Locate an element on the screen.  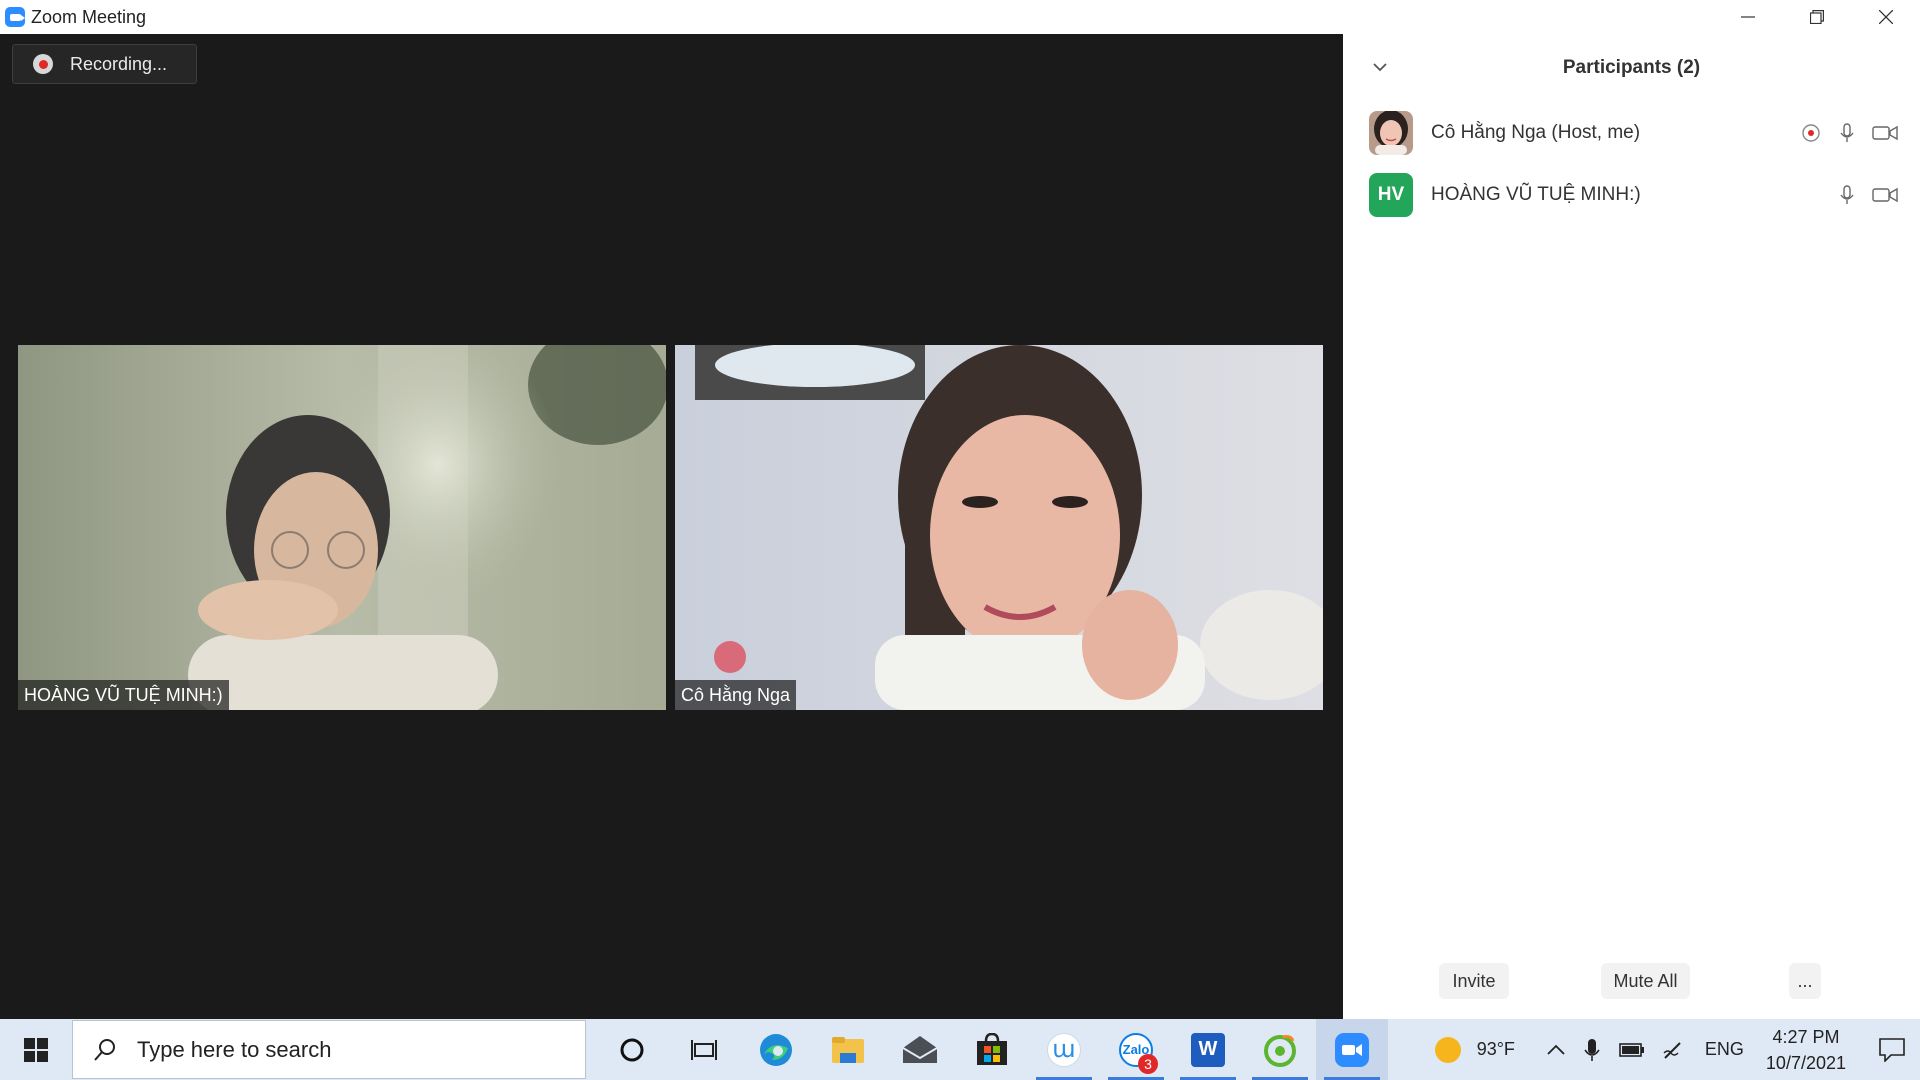
clock-date: 10/7/2021 is located at coordinates (1805, 1062).